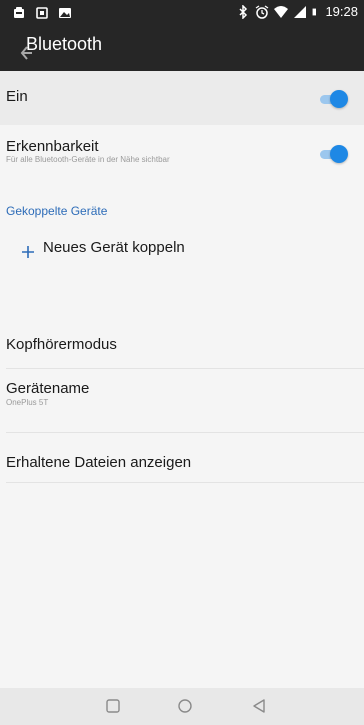 The image size is (364, 725). Describe the element at coordinates (182, 48) in the screenshot. I see `app-bar: Bluetooth` at that location.